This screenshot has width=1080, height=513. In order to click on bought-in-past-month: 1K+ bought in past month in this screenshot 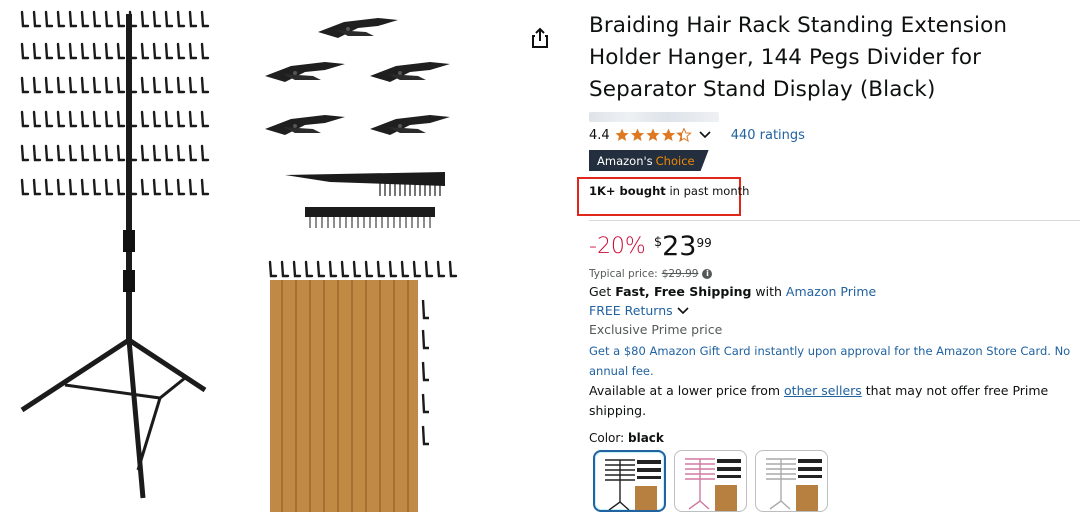, I will do `click(669, 191)`.